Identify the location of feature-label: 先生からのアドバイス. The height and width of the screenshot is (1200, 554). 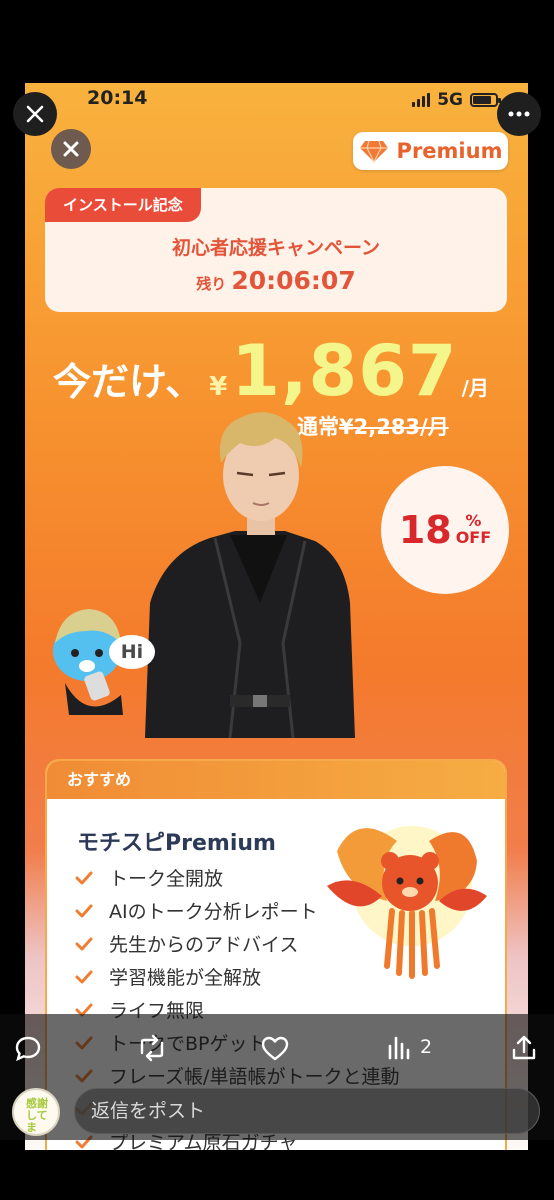
(204, 945).